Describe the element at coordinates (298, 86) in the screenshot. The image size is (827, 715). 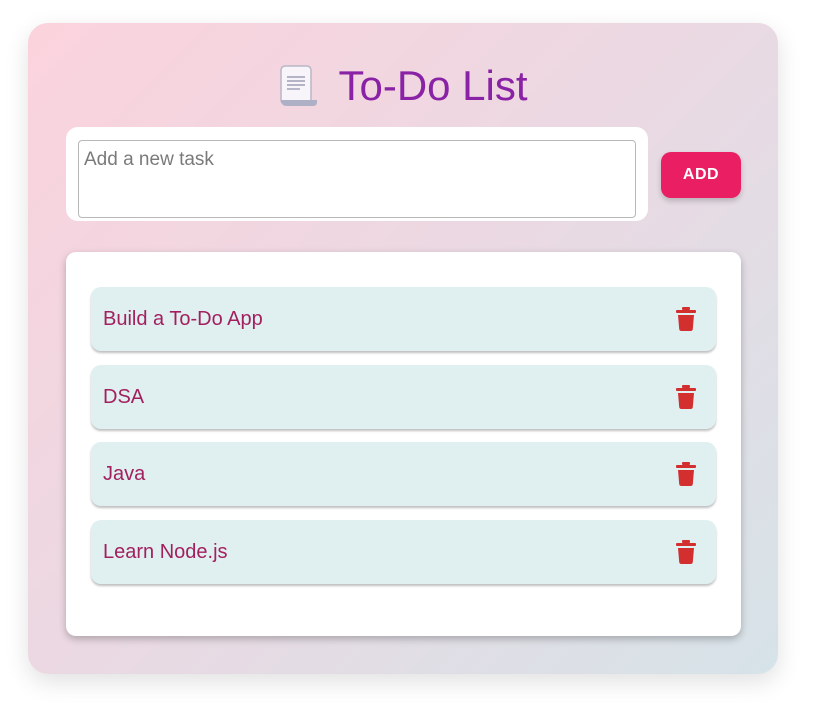
I see `scroll-document-icon` at that location.